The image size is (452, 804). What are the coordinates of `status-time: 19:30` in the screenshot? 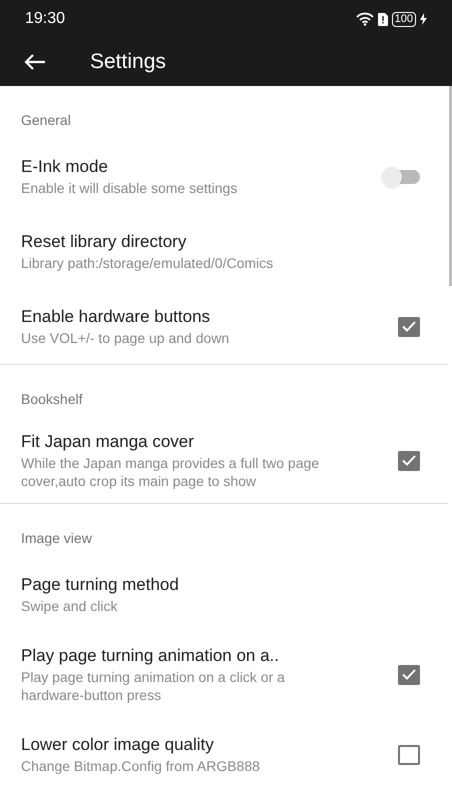 It's located at (45, 19).